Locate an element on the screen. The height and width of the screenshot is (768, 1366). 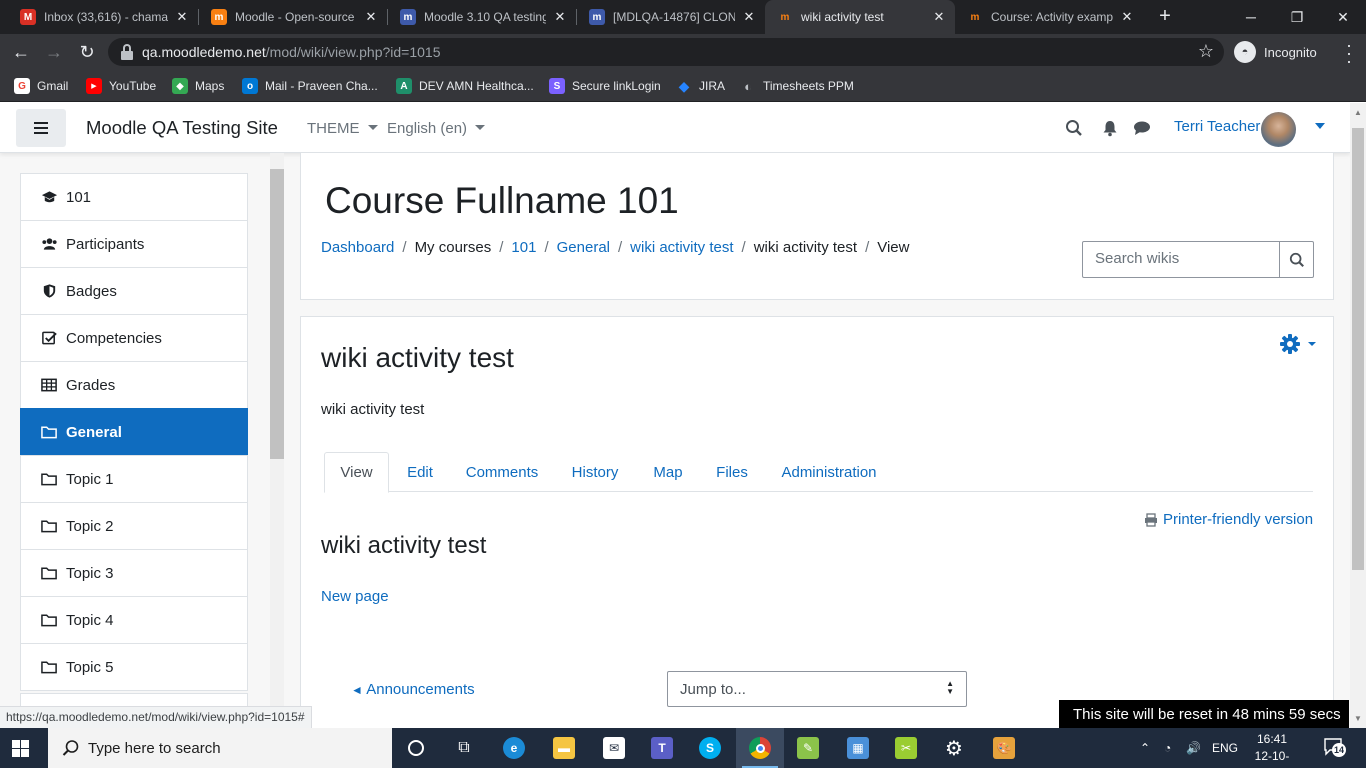
bookmark-jira: ◆ JIRA is located at coordinates (700, 86).